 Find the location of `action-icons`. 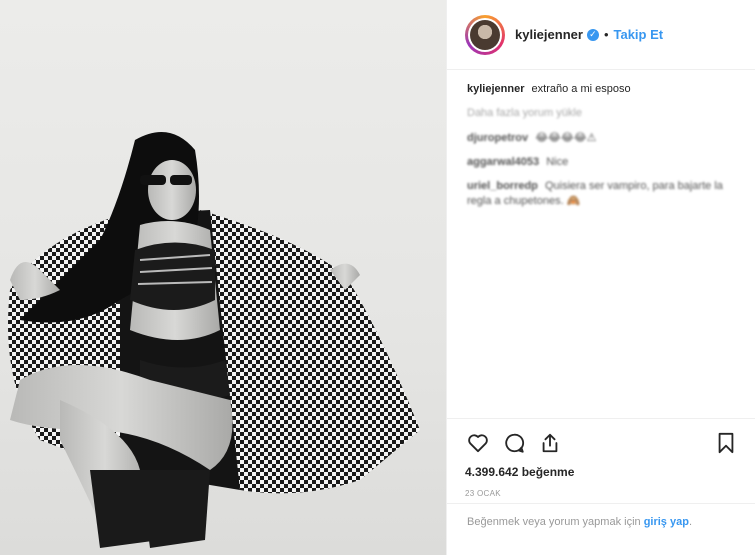

action-icons is located at coordinates (602, 443).